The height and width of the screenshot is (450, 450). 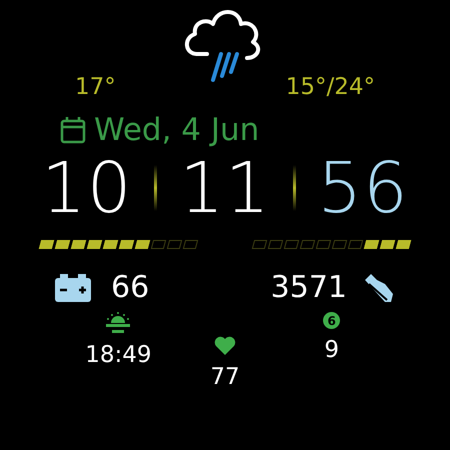 I want to click on sunset-icon, so click(x=118, y=323).